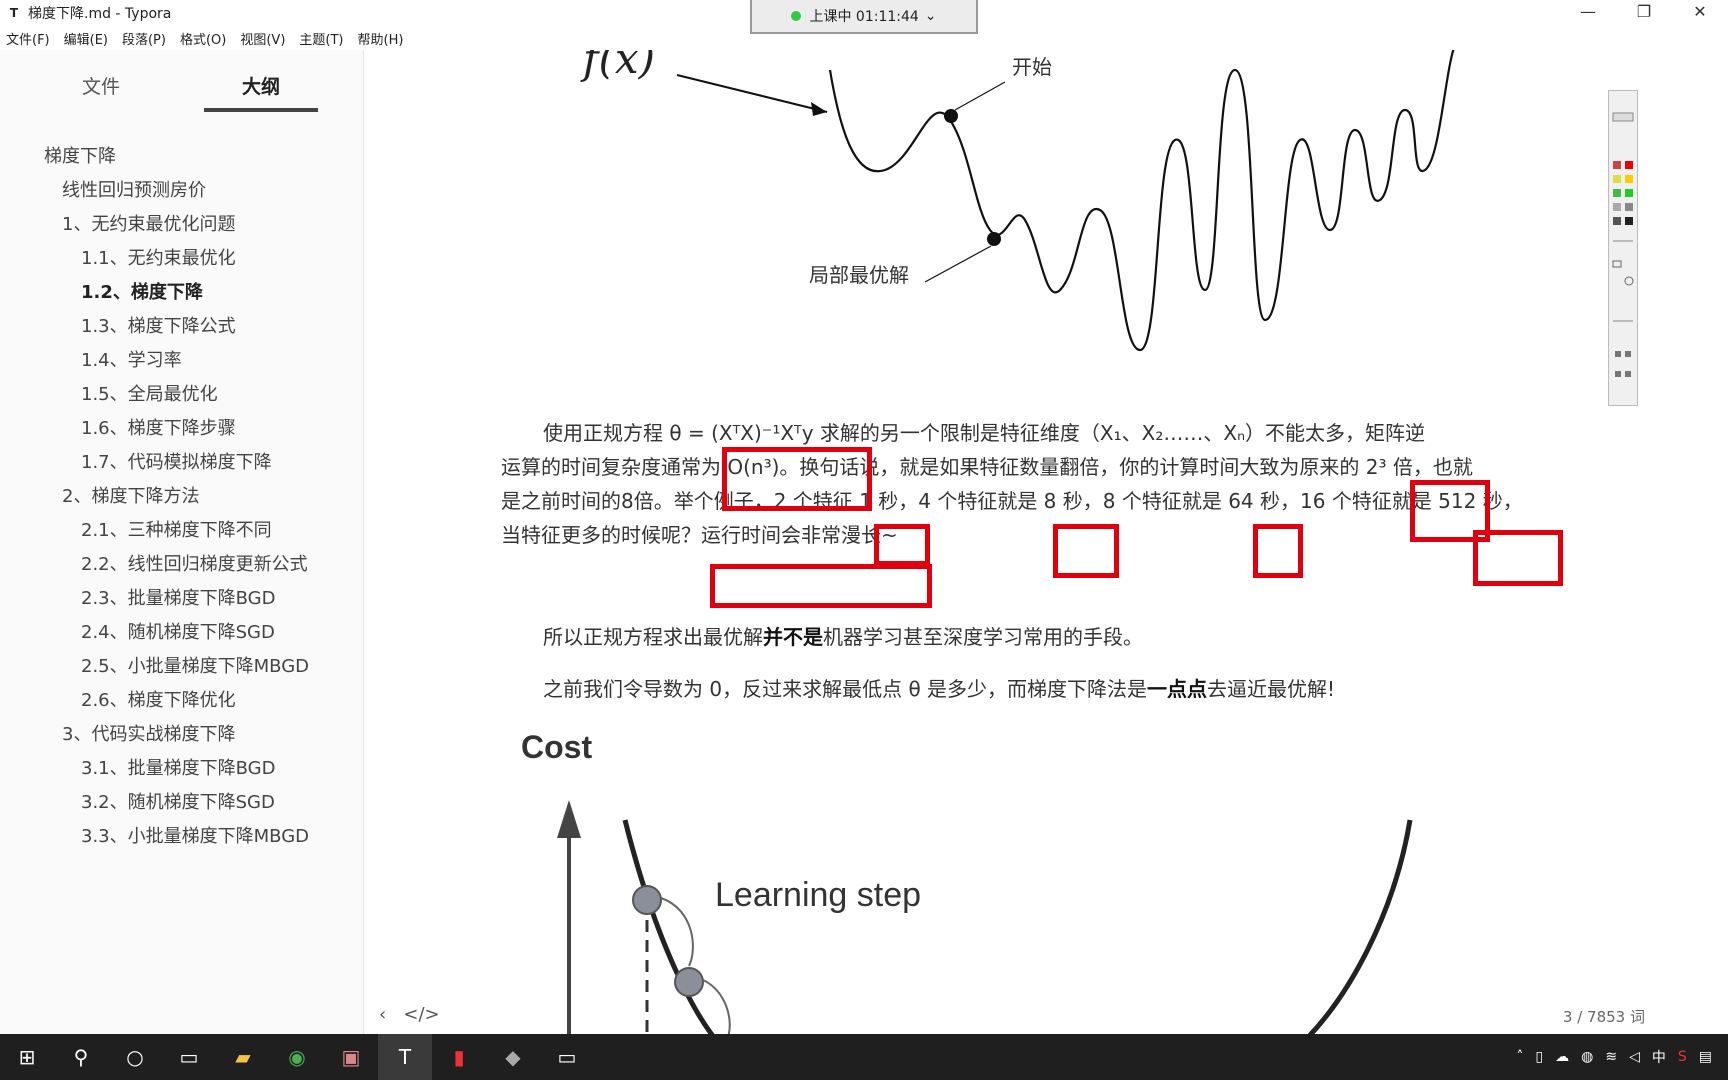  Describe the element at coordinates (182, 88) in the screenshot. I see `sidebar-tabs: 文件 大纲` at that location.